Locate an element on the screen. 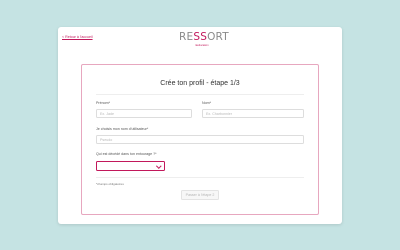 This screenshot has width=400, height=250. relationship-label: Qui est décédé dans ton entourage ?* is located at coordinates (126, 154).